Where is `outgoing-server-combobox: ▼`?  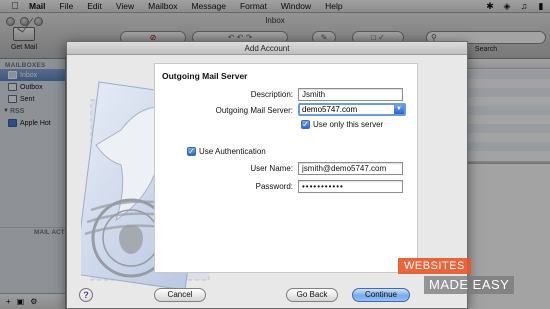
outgoing-server-combobox: ▼ is located at coordinates (352, 109).